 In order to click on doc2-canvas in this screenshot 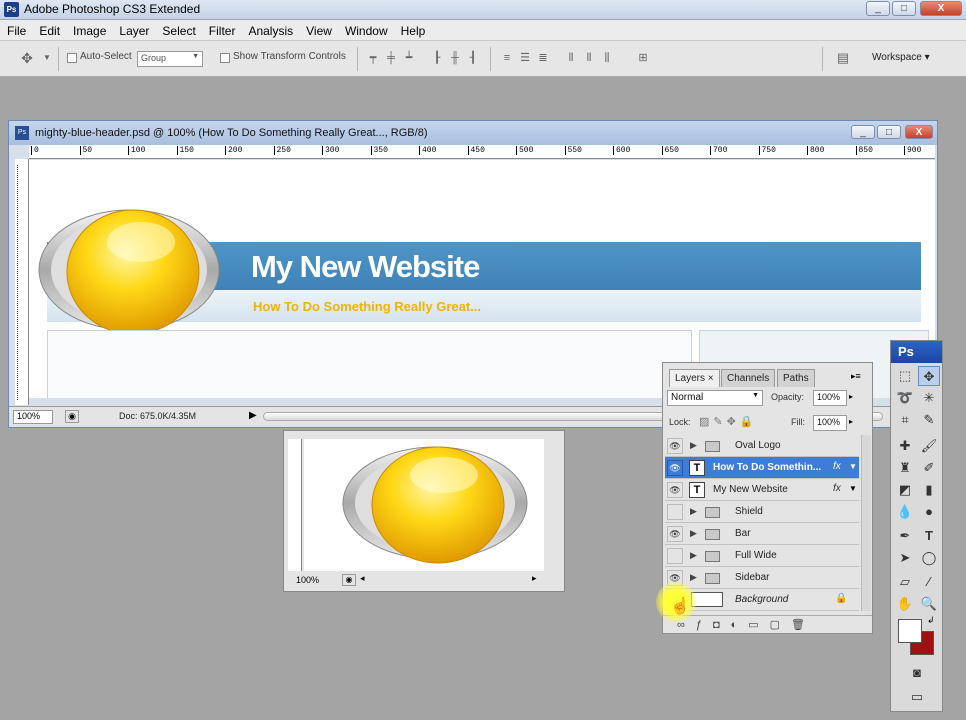, I will do `click(424, 505)`.